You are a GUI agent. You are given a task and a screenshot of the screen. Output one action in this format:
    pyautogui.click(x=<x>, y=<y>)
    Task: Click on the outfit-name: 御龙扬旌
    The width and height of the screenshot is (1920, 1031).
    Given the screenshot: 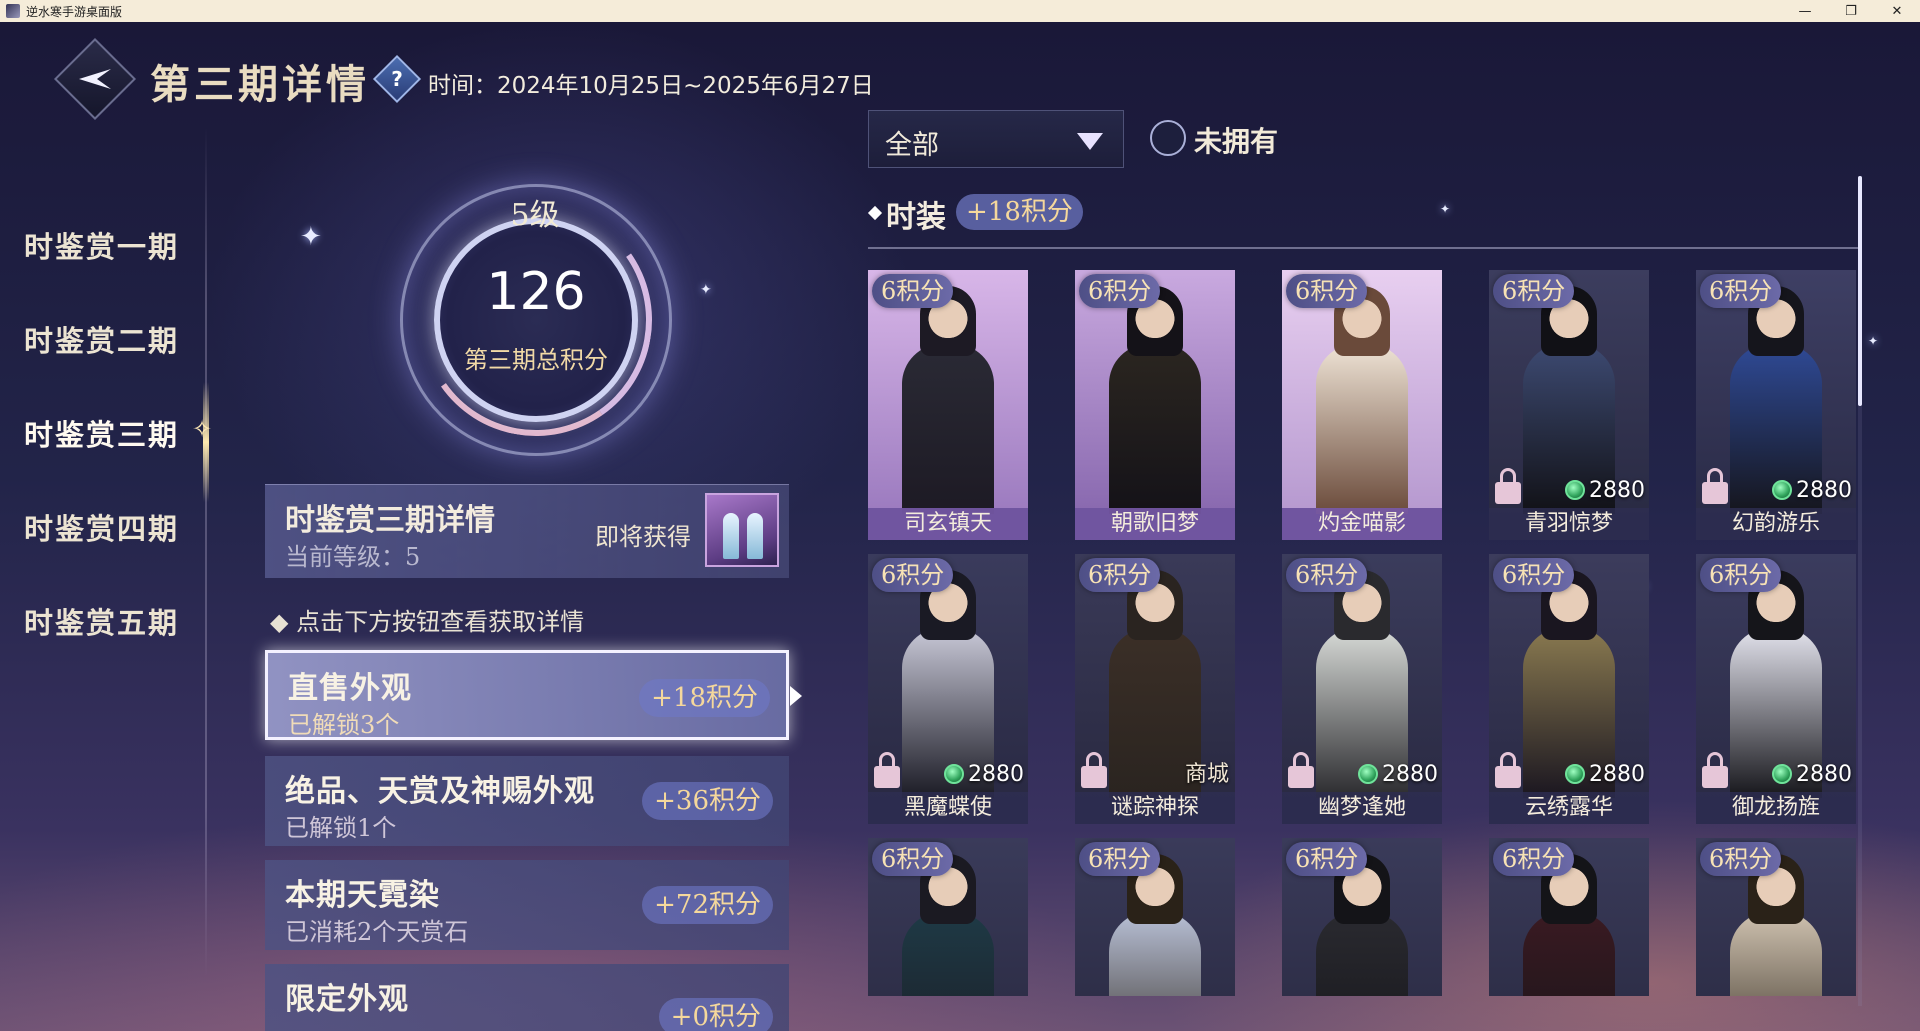 What is the action you would take?
    pyautogui.click(x=1776, y=808)
    